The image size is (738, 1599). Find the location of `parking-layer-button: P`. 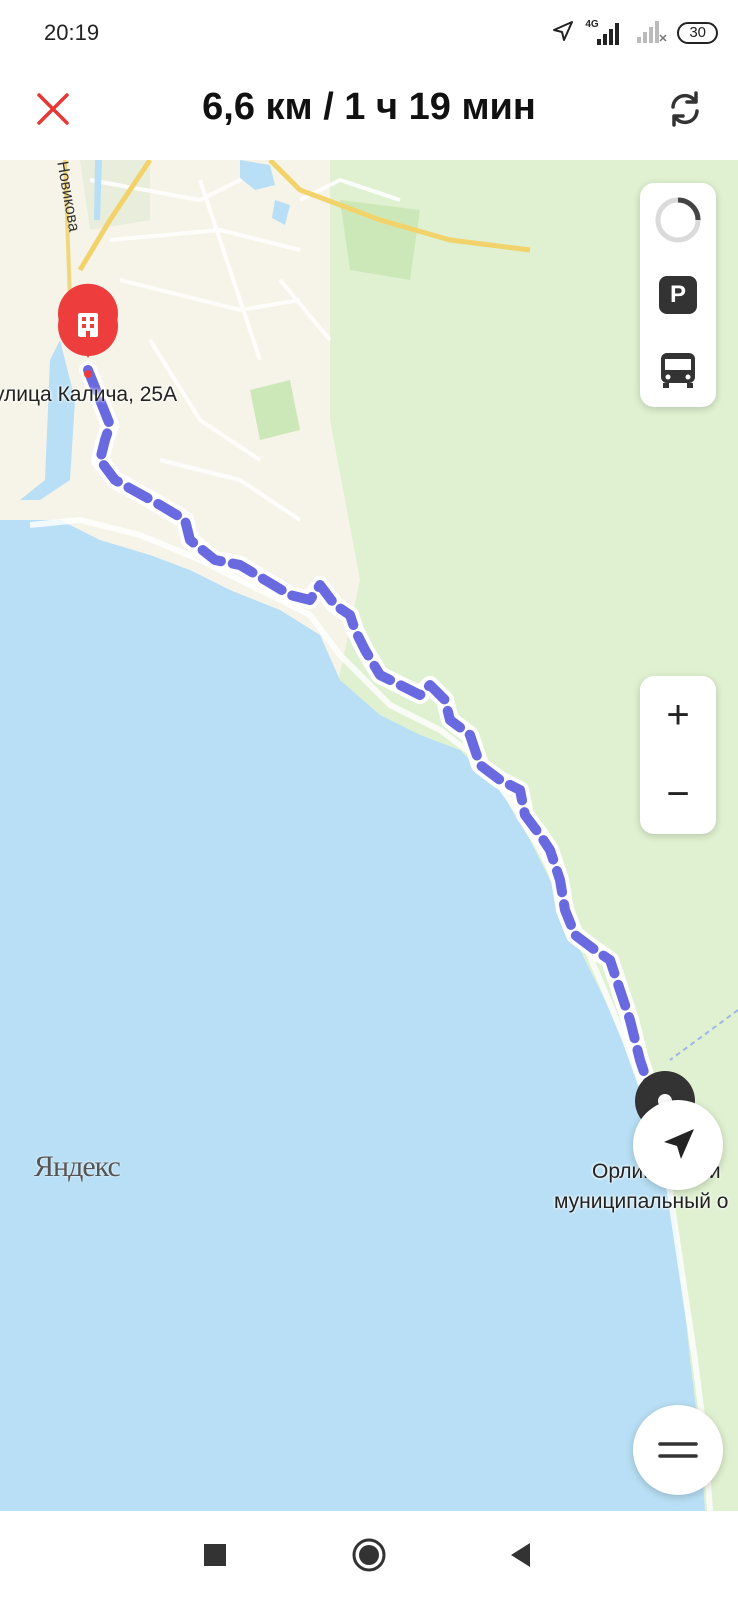

parking-layer-button: P is located at coordinates (678, 295).